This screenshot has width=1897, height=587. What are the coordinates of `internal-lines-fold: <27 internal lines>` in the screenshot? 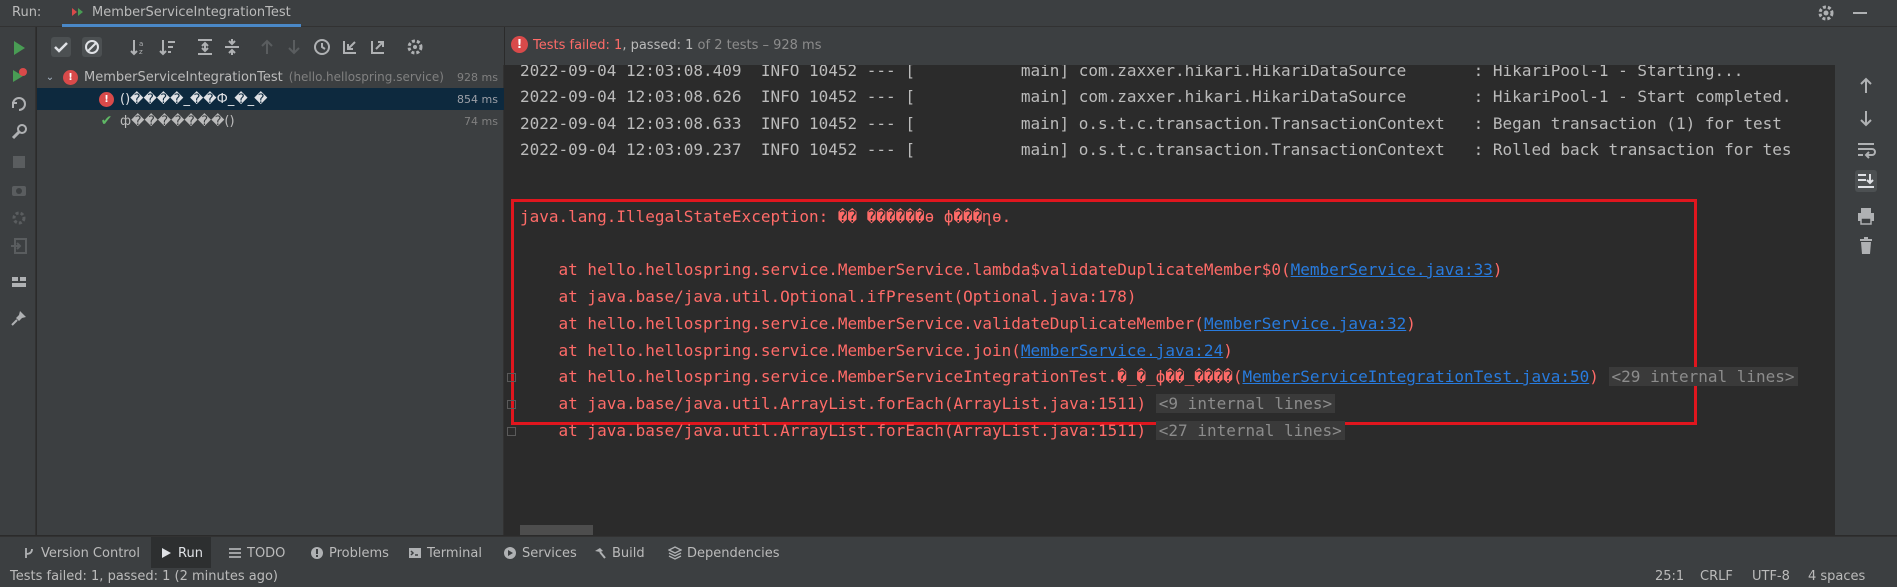 It's located at (1250, 430).